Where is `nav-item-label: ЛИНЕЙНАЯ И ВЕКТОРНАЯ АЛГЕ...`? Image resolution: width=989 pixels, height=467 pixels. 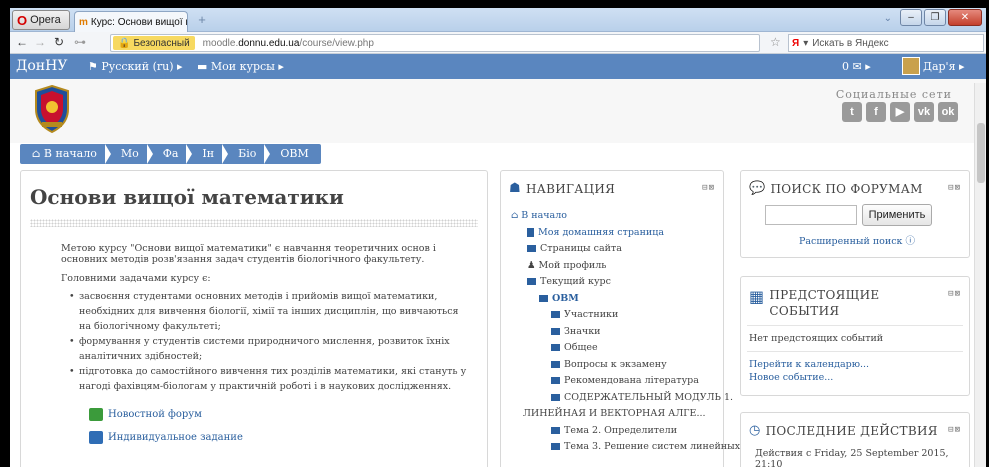 nav-item-label: ЛИНЕЙНАЯ И ВЕКТОРНАЯ АЛГЕ... is located at coordinates (614, 413).